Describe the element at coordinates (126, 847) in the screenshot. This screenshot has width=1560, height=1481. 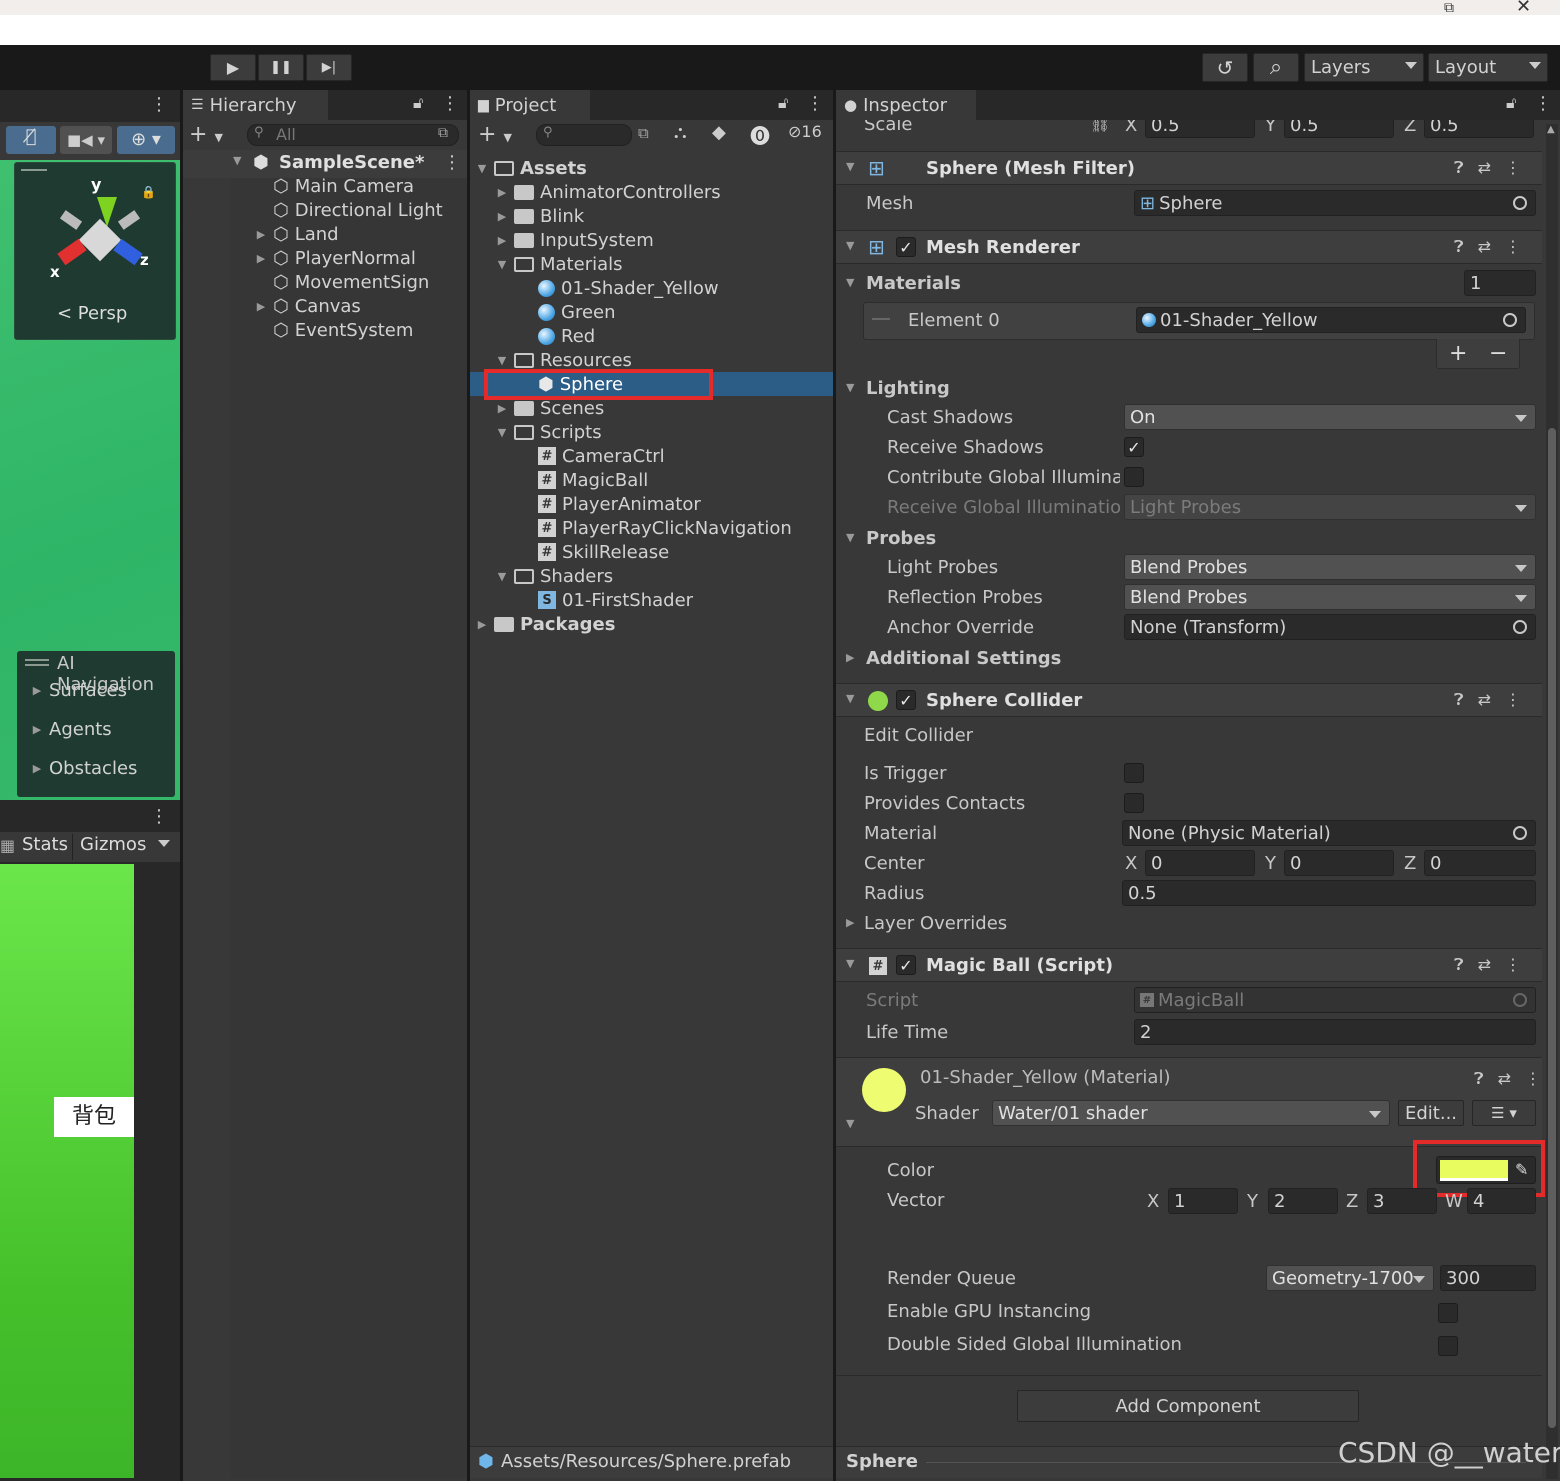
I see `gizmos-button: Gizmos` at that location.